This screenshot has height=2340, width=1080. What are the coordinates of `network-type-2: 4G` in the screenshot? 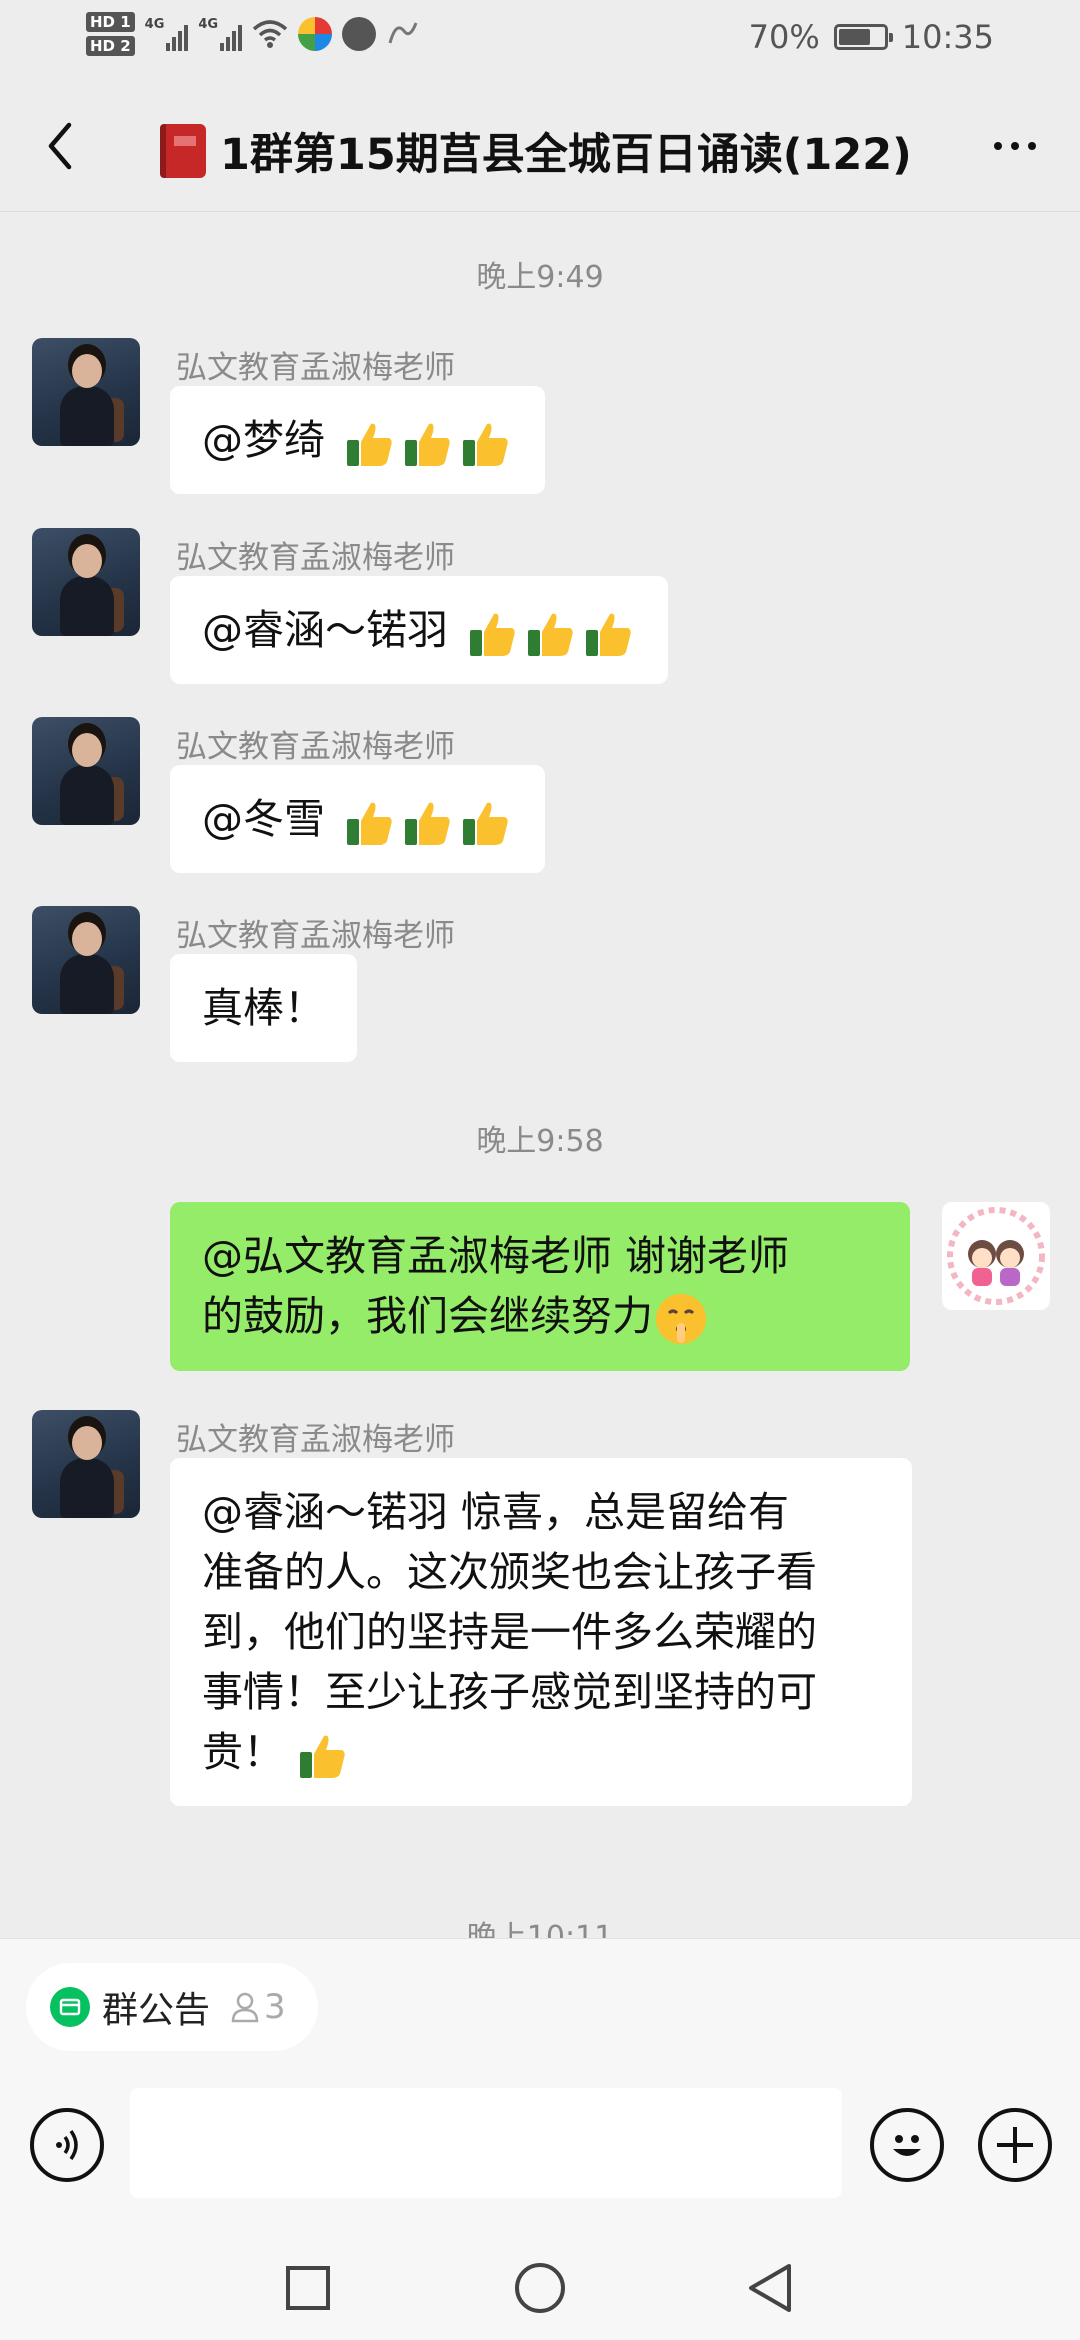 It's located at (208, 24).